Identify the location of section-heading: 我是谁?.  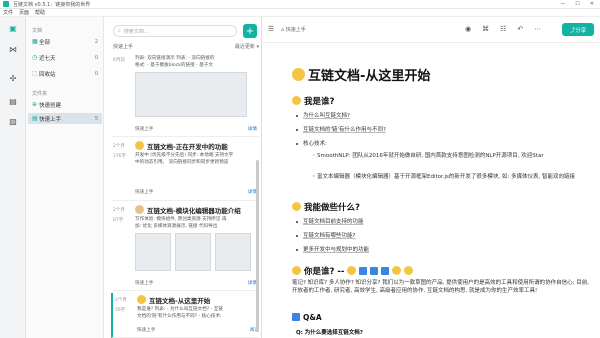
(313, 101).